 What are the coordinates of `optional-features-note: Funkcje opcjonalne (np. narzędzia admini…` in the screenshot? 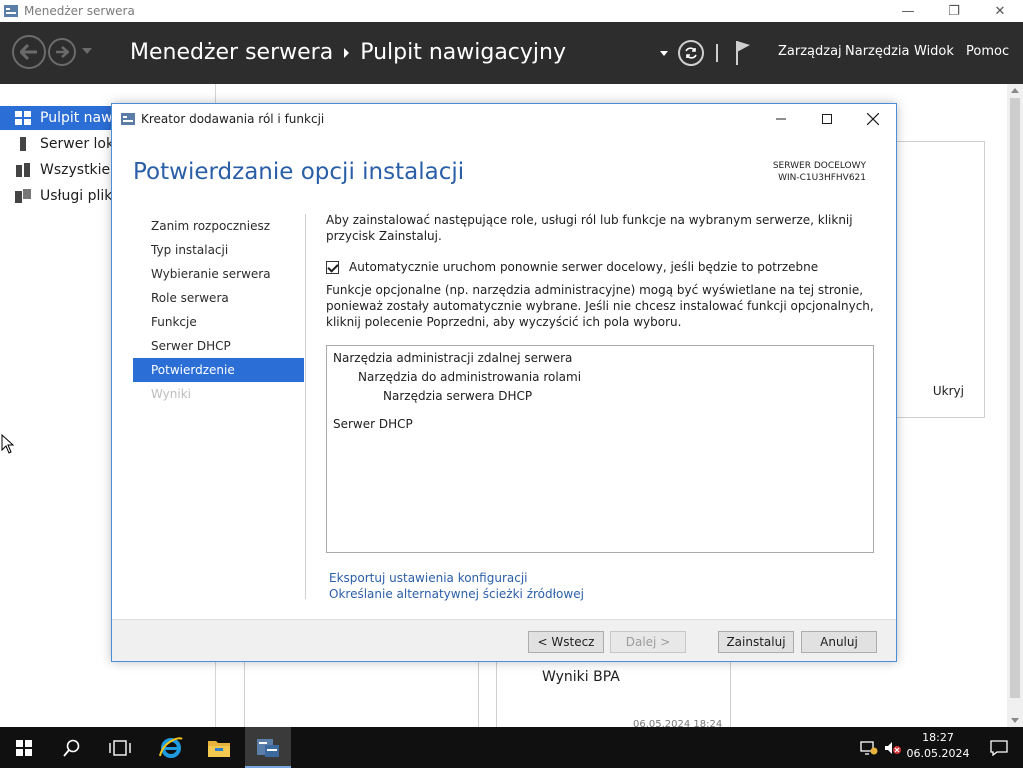 It's located at (600, 306).